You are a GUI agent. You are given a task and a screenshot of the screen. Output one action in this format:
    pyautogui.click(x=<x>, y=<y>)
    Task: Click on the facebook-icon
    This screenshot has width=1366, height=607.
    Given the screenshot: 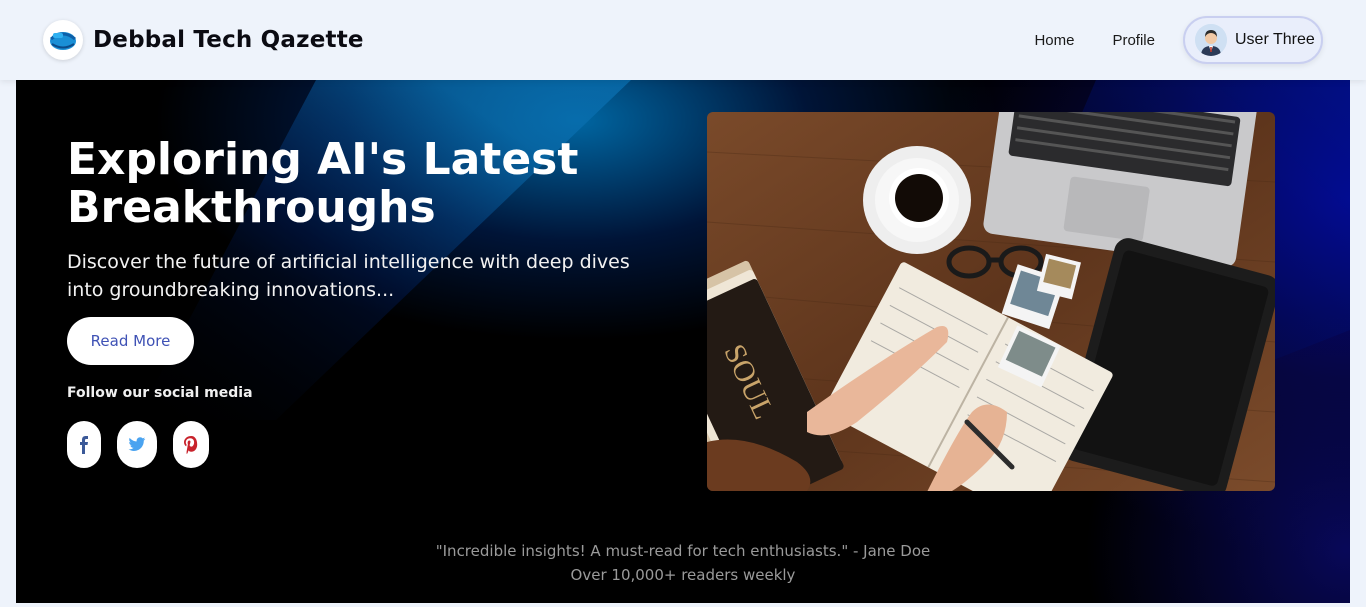 What is the action you would take?
    pyautogui.click(x=84, y=444)
    